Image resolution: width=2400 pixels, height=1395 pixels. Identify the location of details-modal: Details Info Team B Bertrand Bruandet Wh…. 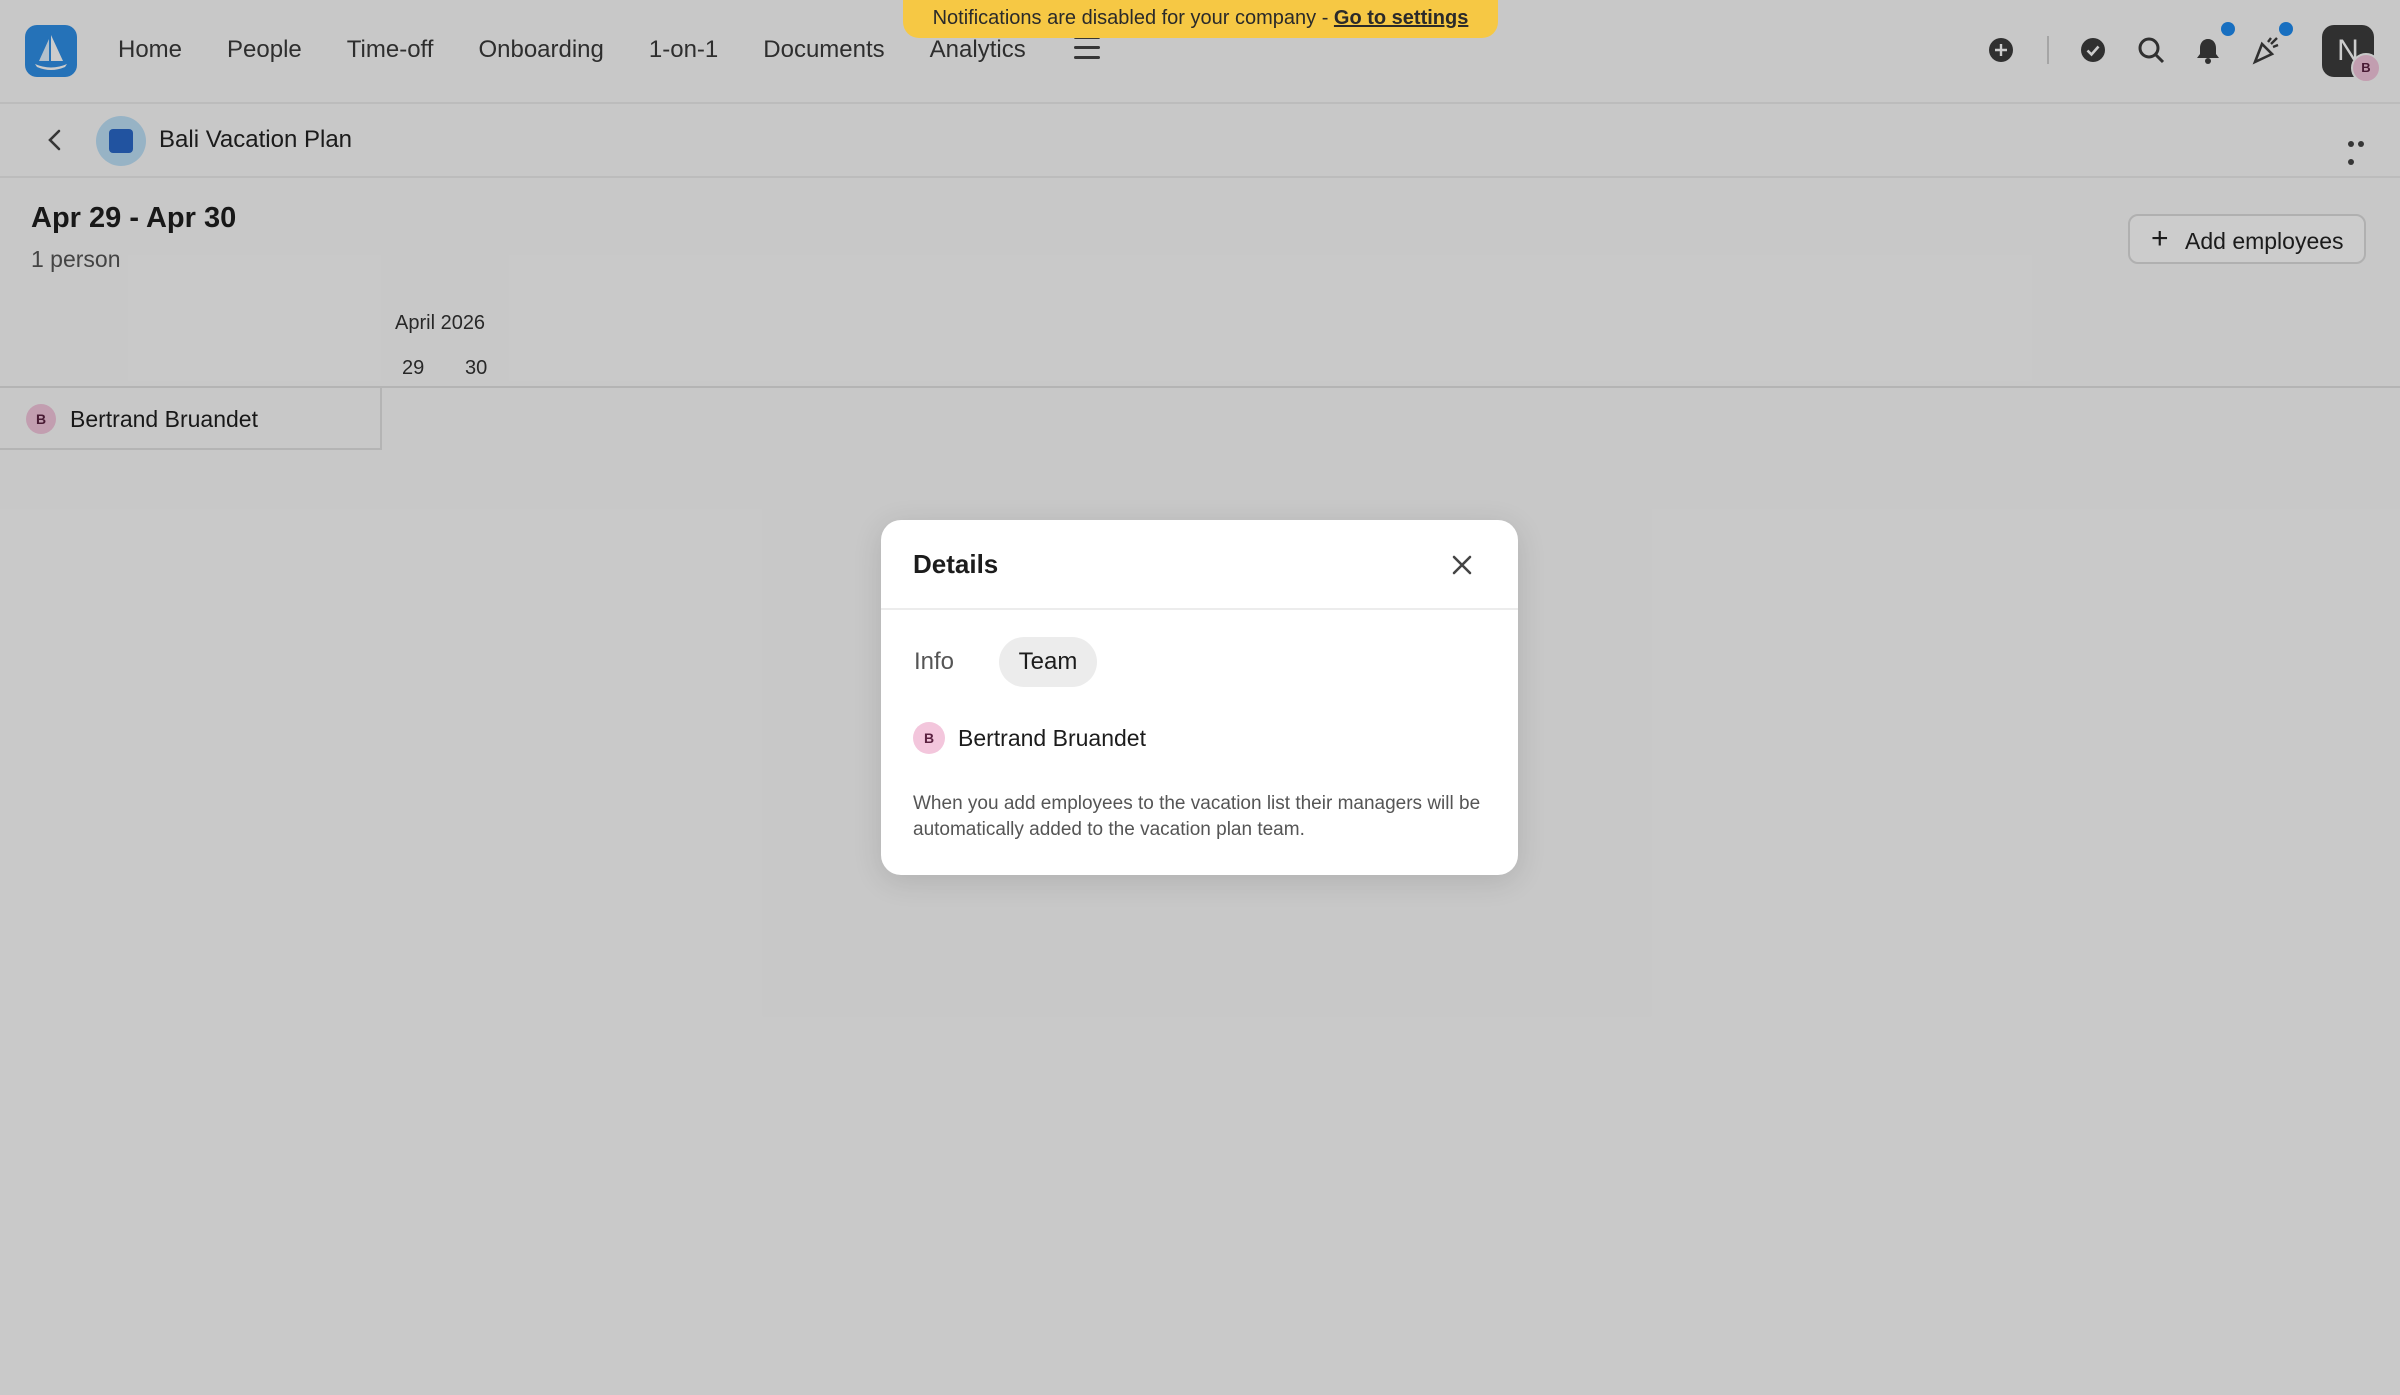
(1199, 697).